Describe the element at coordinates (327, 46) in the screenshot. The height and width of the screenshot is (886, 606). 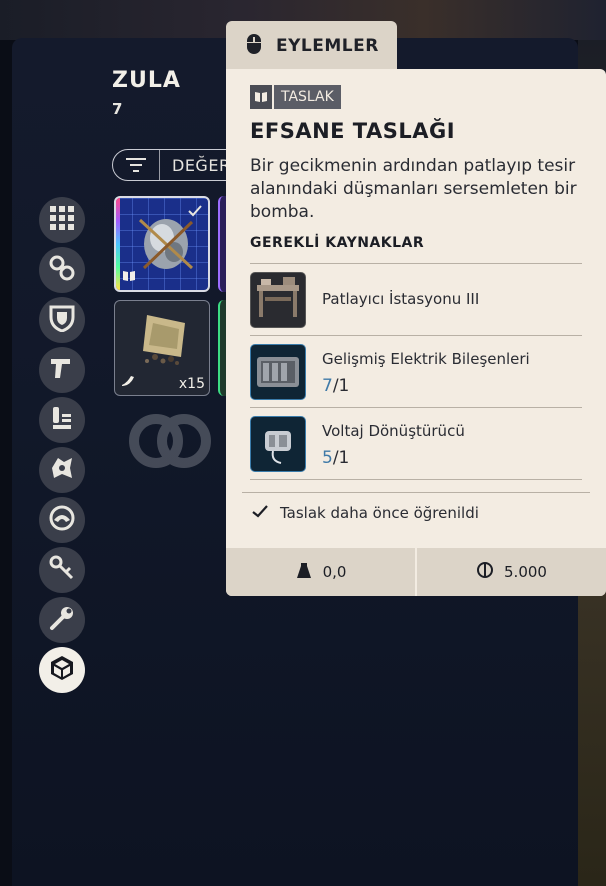
I see `actions-label: EYLEMLER` at that location.